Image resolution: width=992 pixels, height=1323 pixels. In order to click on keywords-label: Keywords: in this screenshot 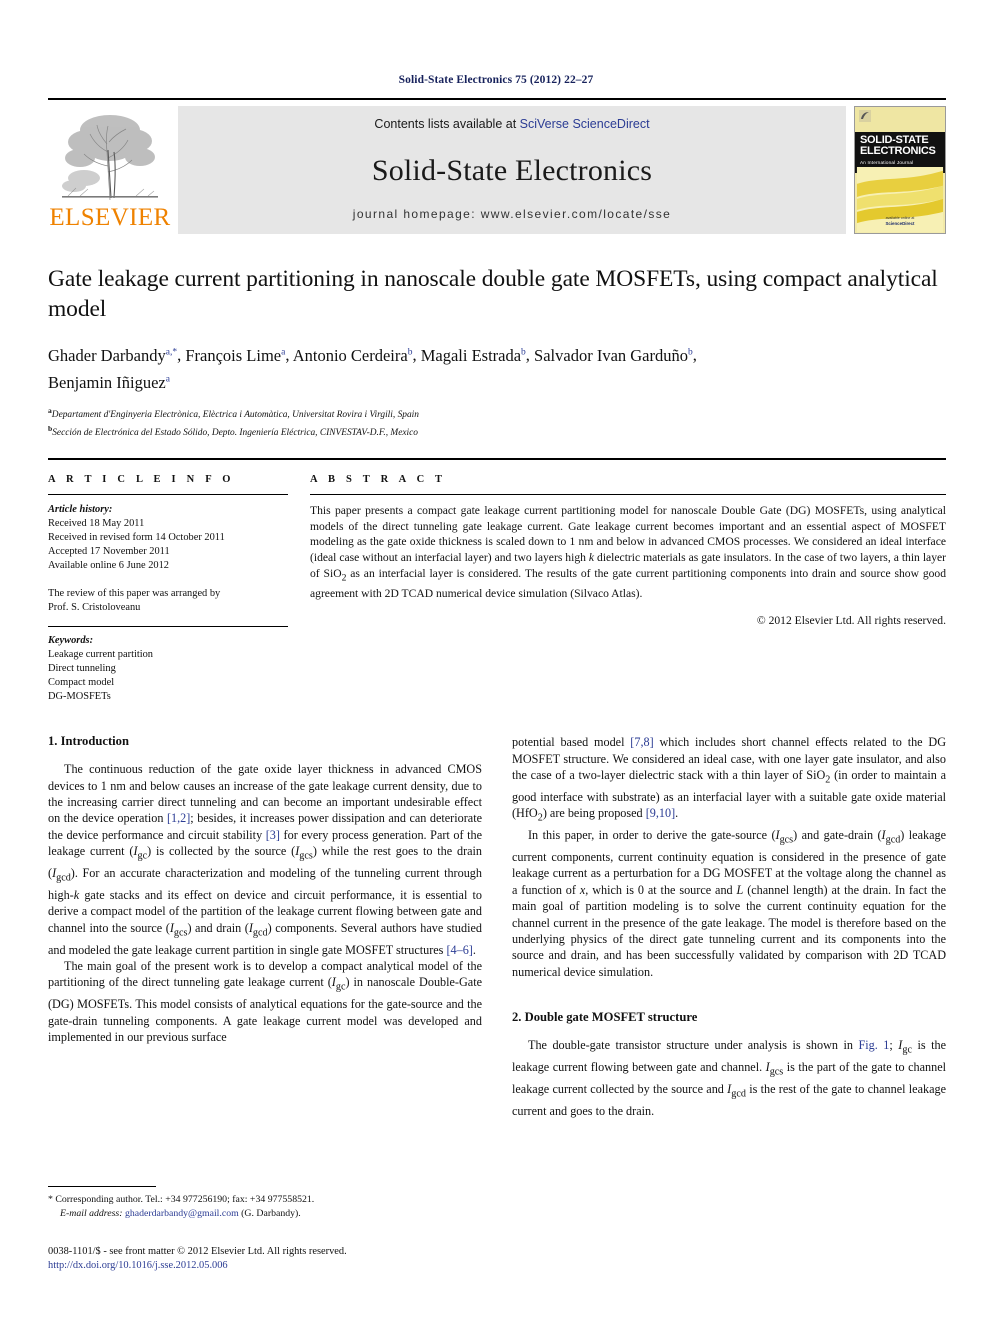, I will do `click(71, 641)`.